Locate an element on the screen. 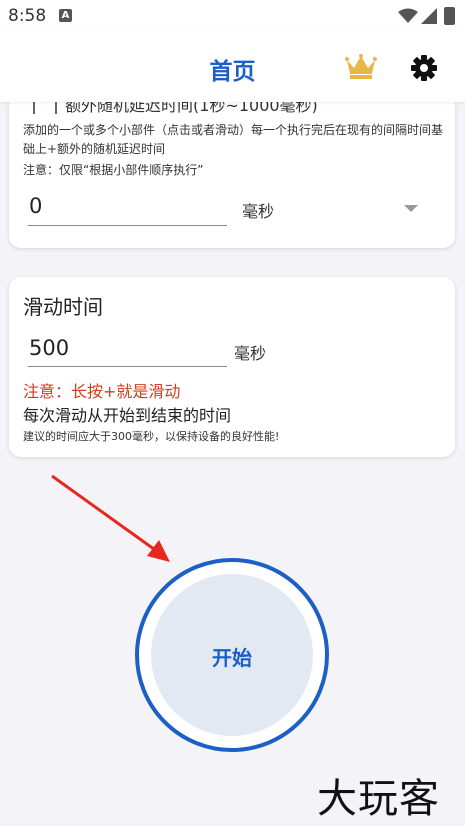  delay-value-input: 0 is located at coordinates (35, 206).